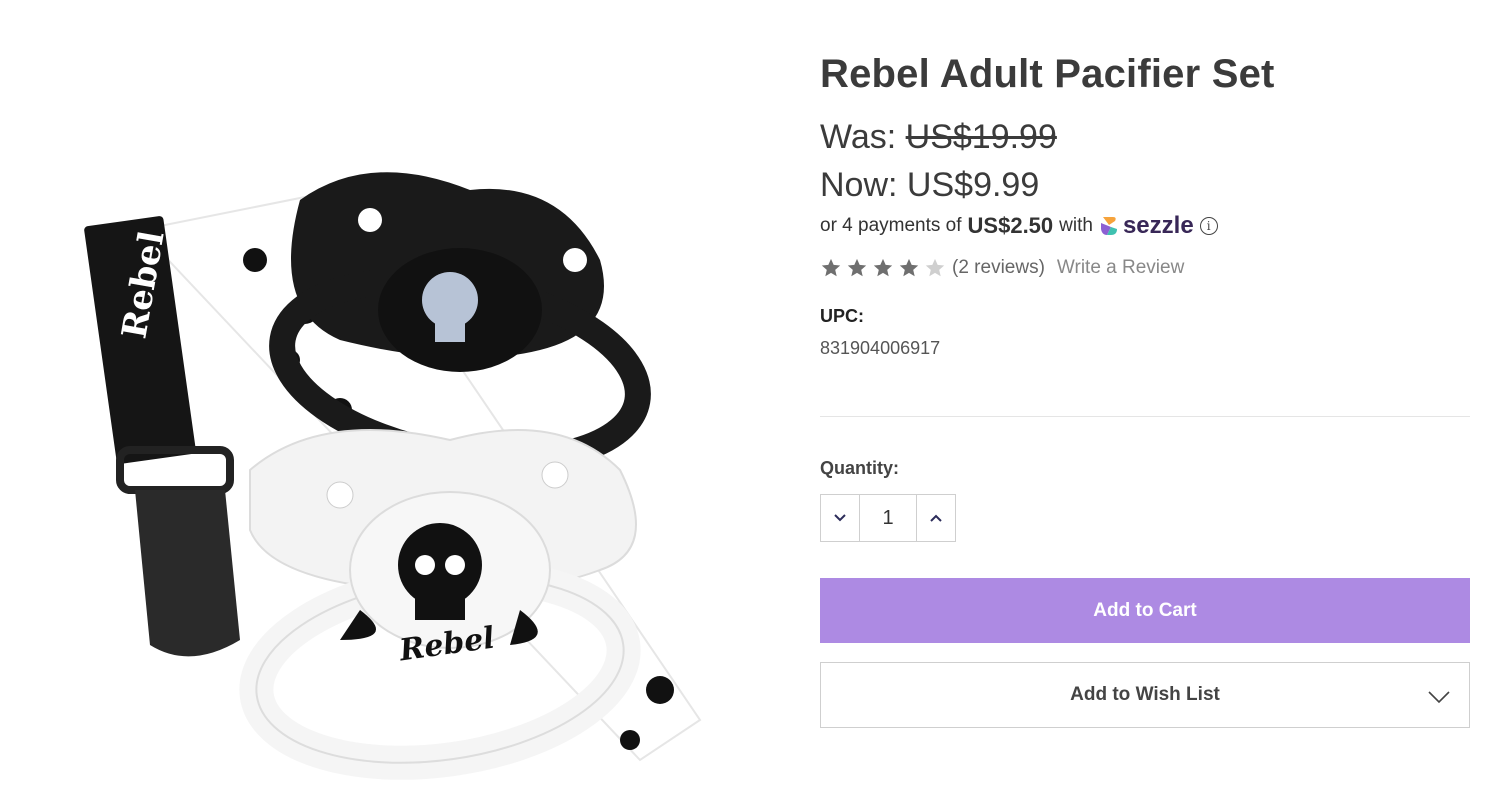  What do you see at coordinates (858, 137) in the screenshot?
I see `was-label: Was:` at bounding box center [858, 137].